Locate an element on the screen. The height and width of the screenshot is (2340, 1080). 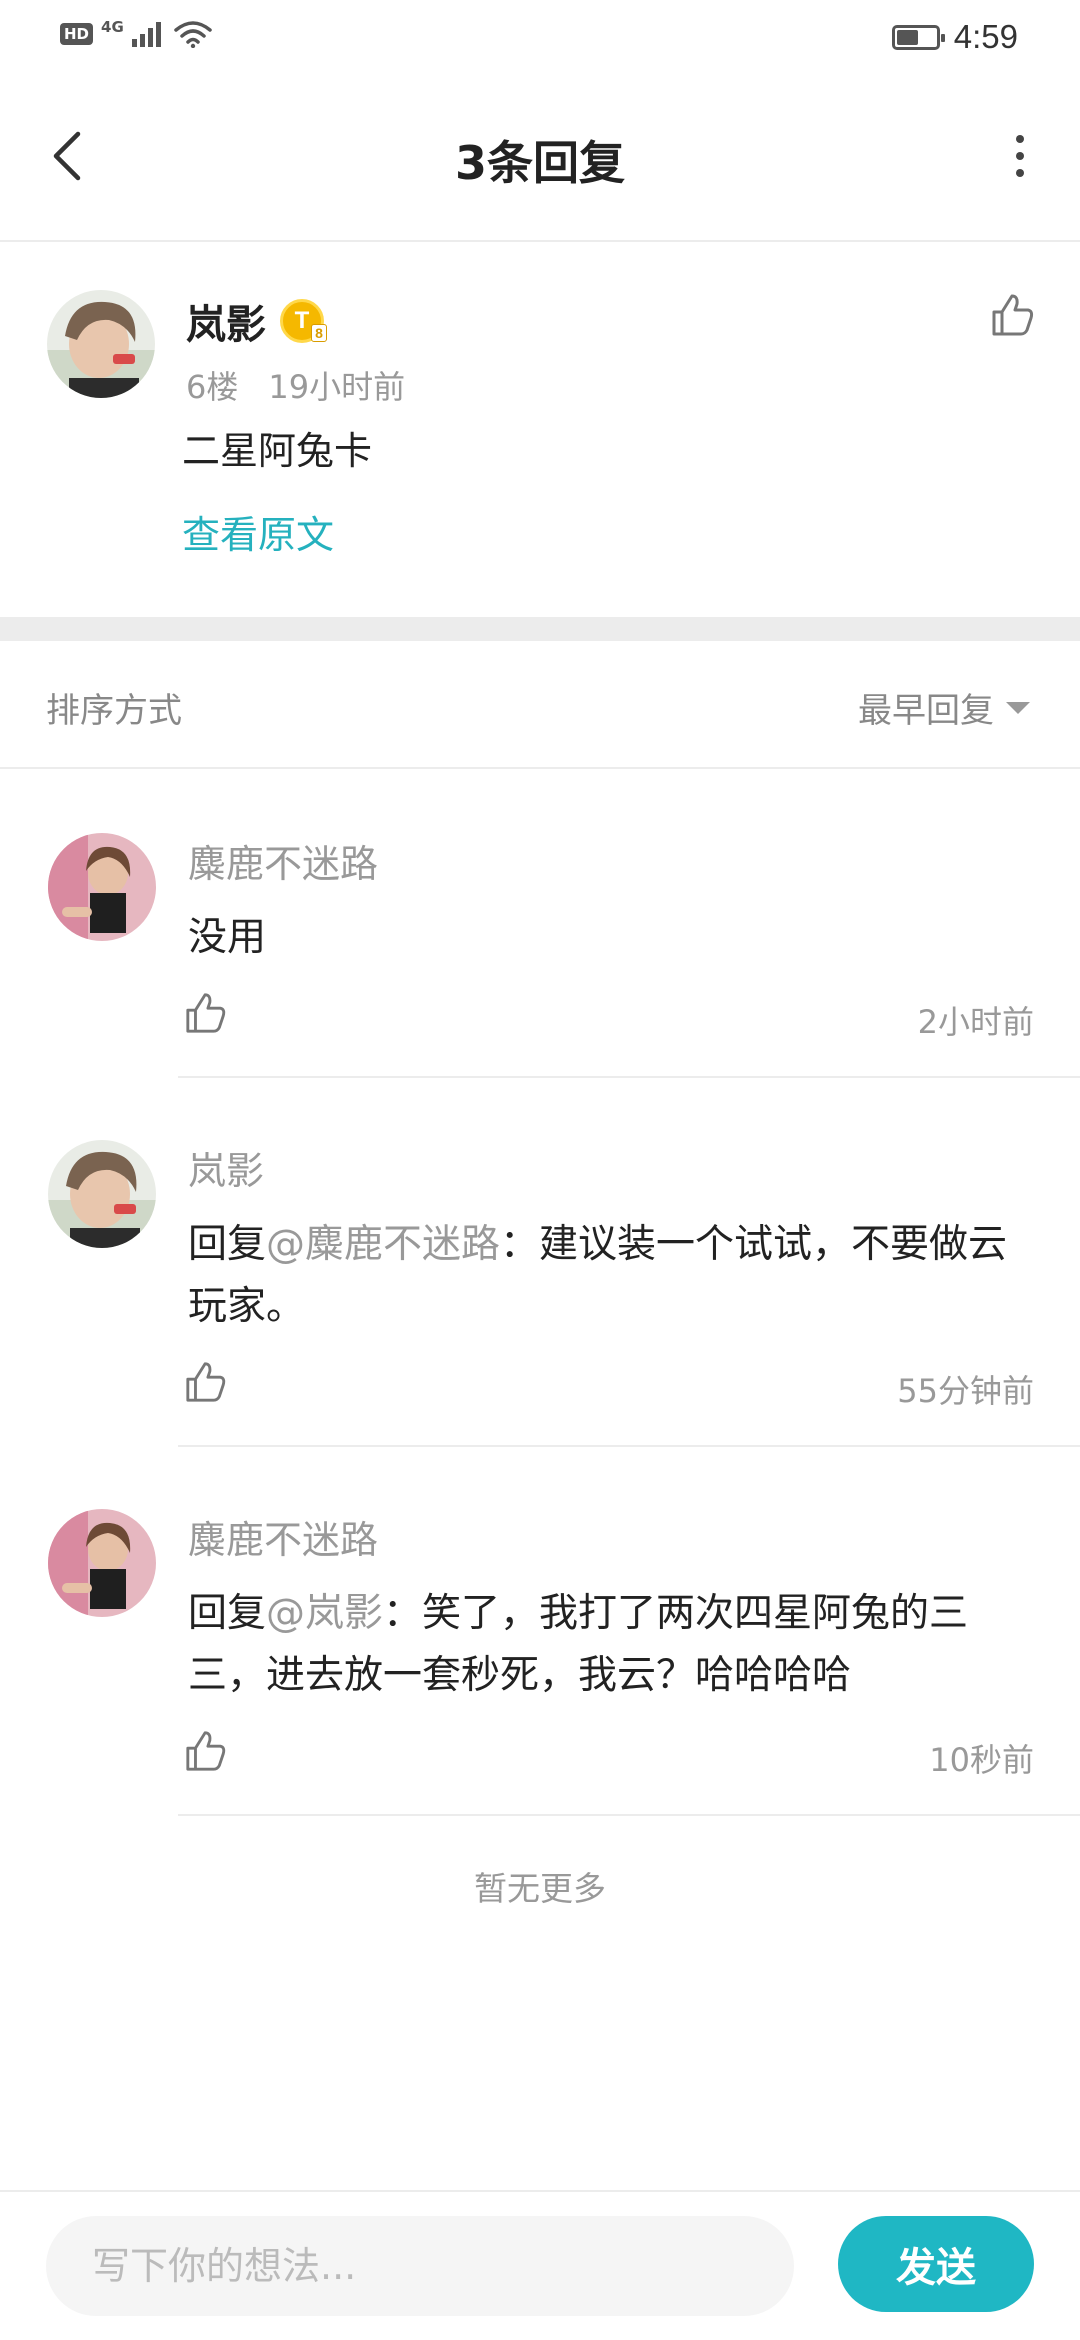
post-meta: 6楼 19小时前 is located at coordinates (295, 385).